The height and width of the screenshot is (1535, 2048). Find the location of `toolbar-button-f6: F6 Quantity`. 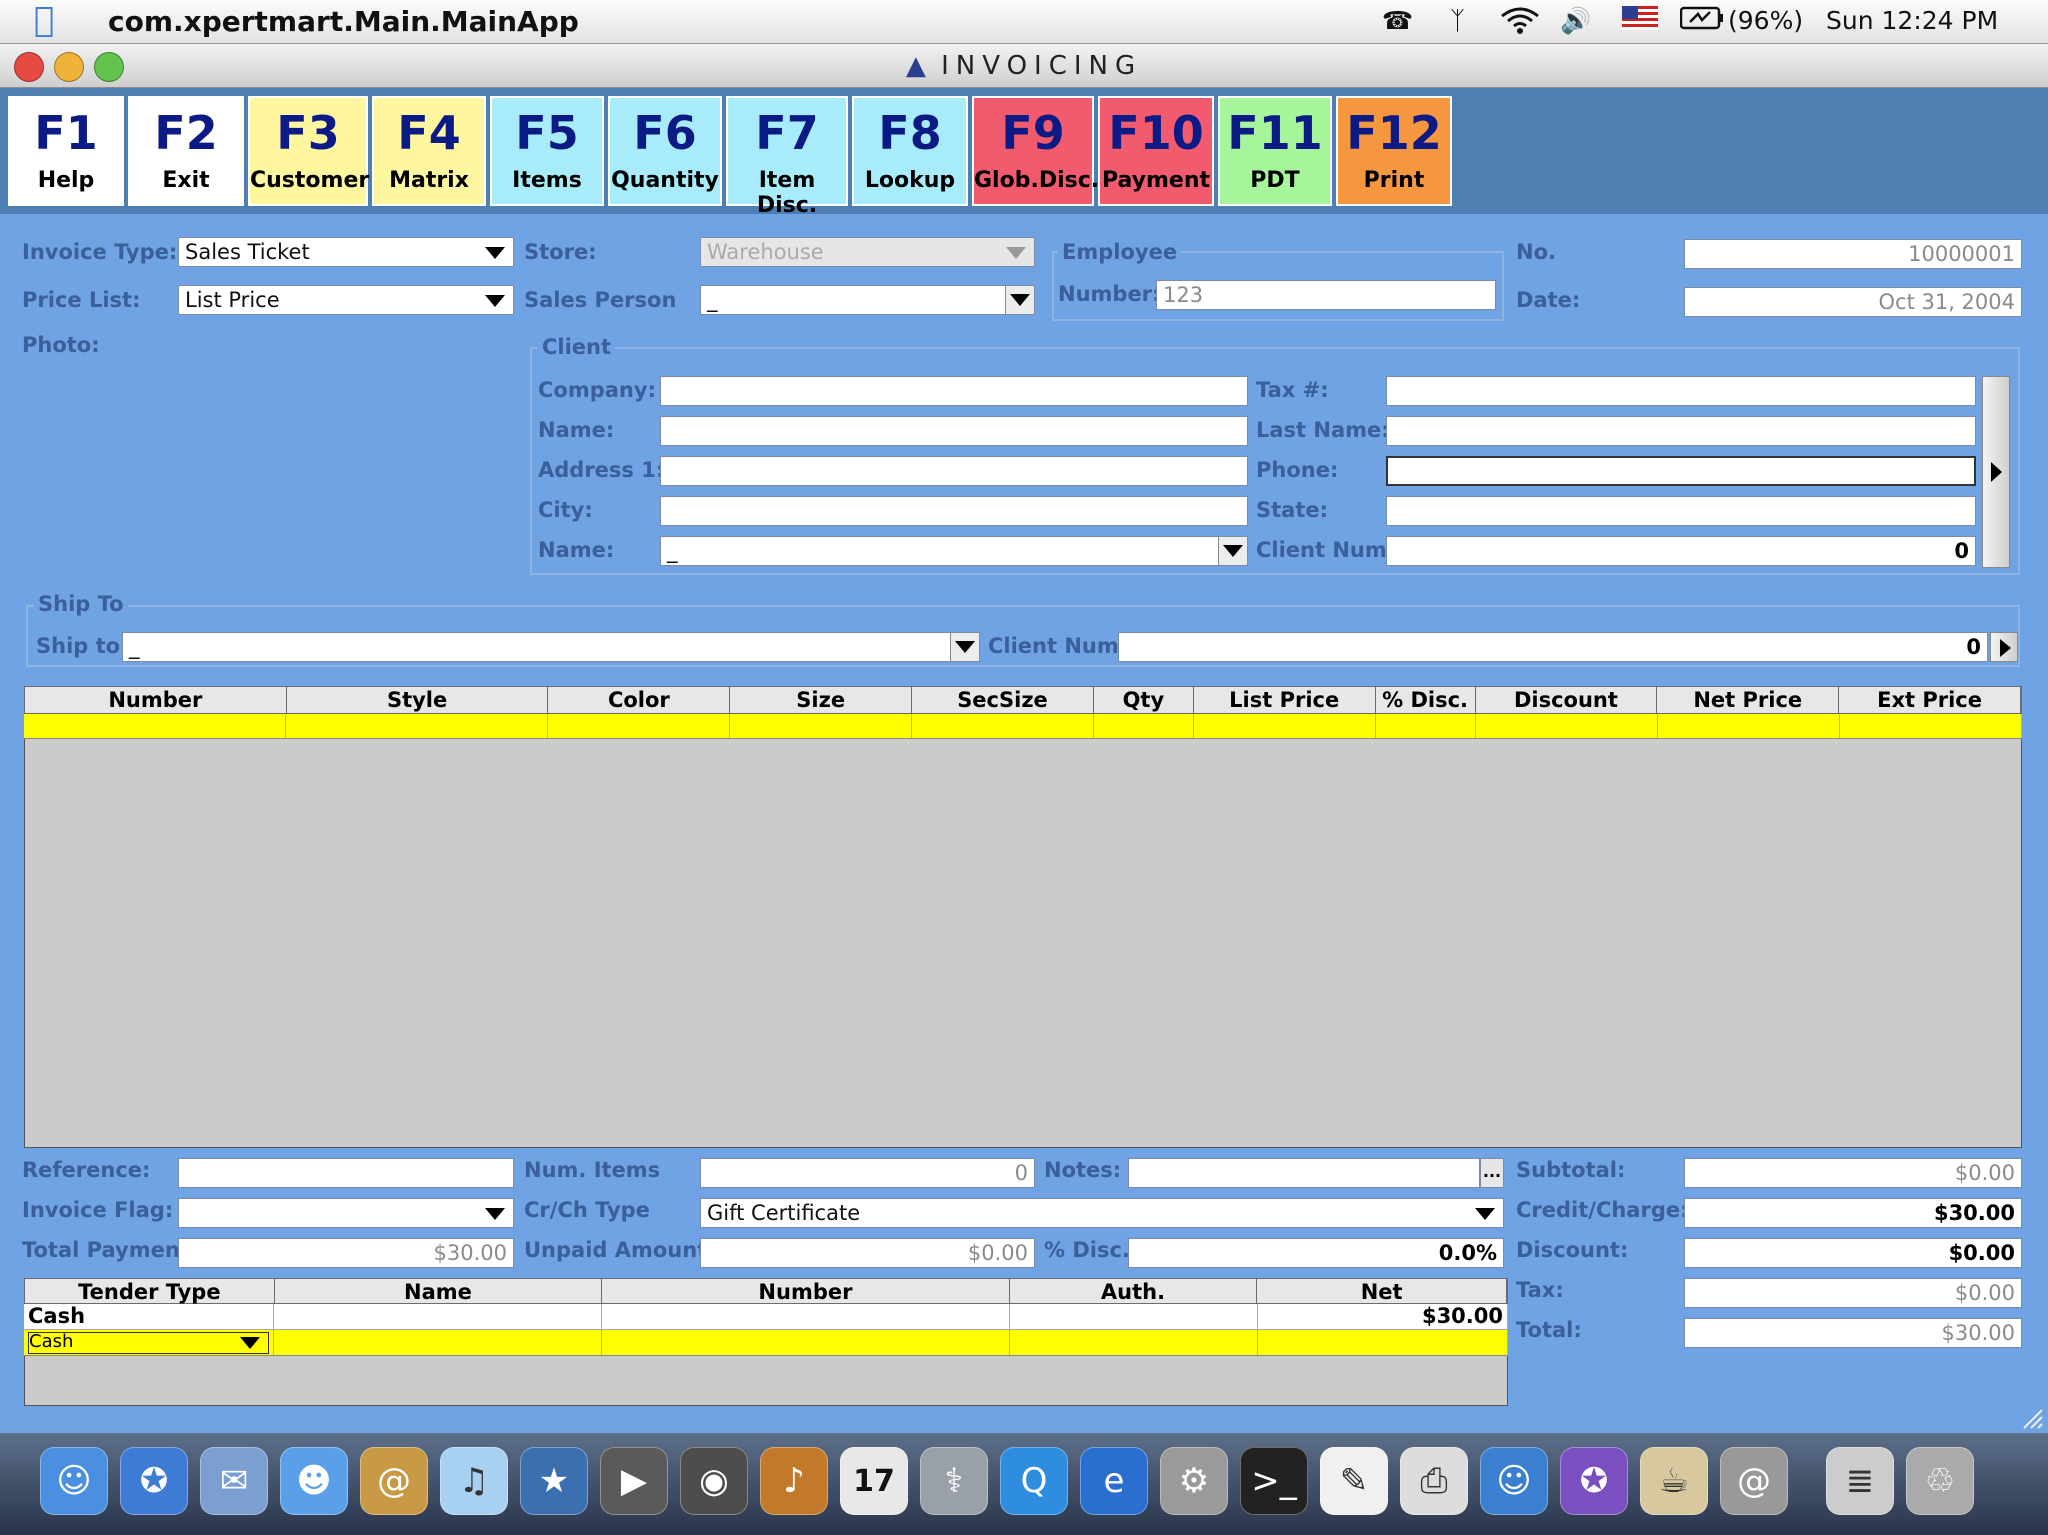

toolbar-button-f6: F6 Quantity is located at coordinates (665, 151).